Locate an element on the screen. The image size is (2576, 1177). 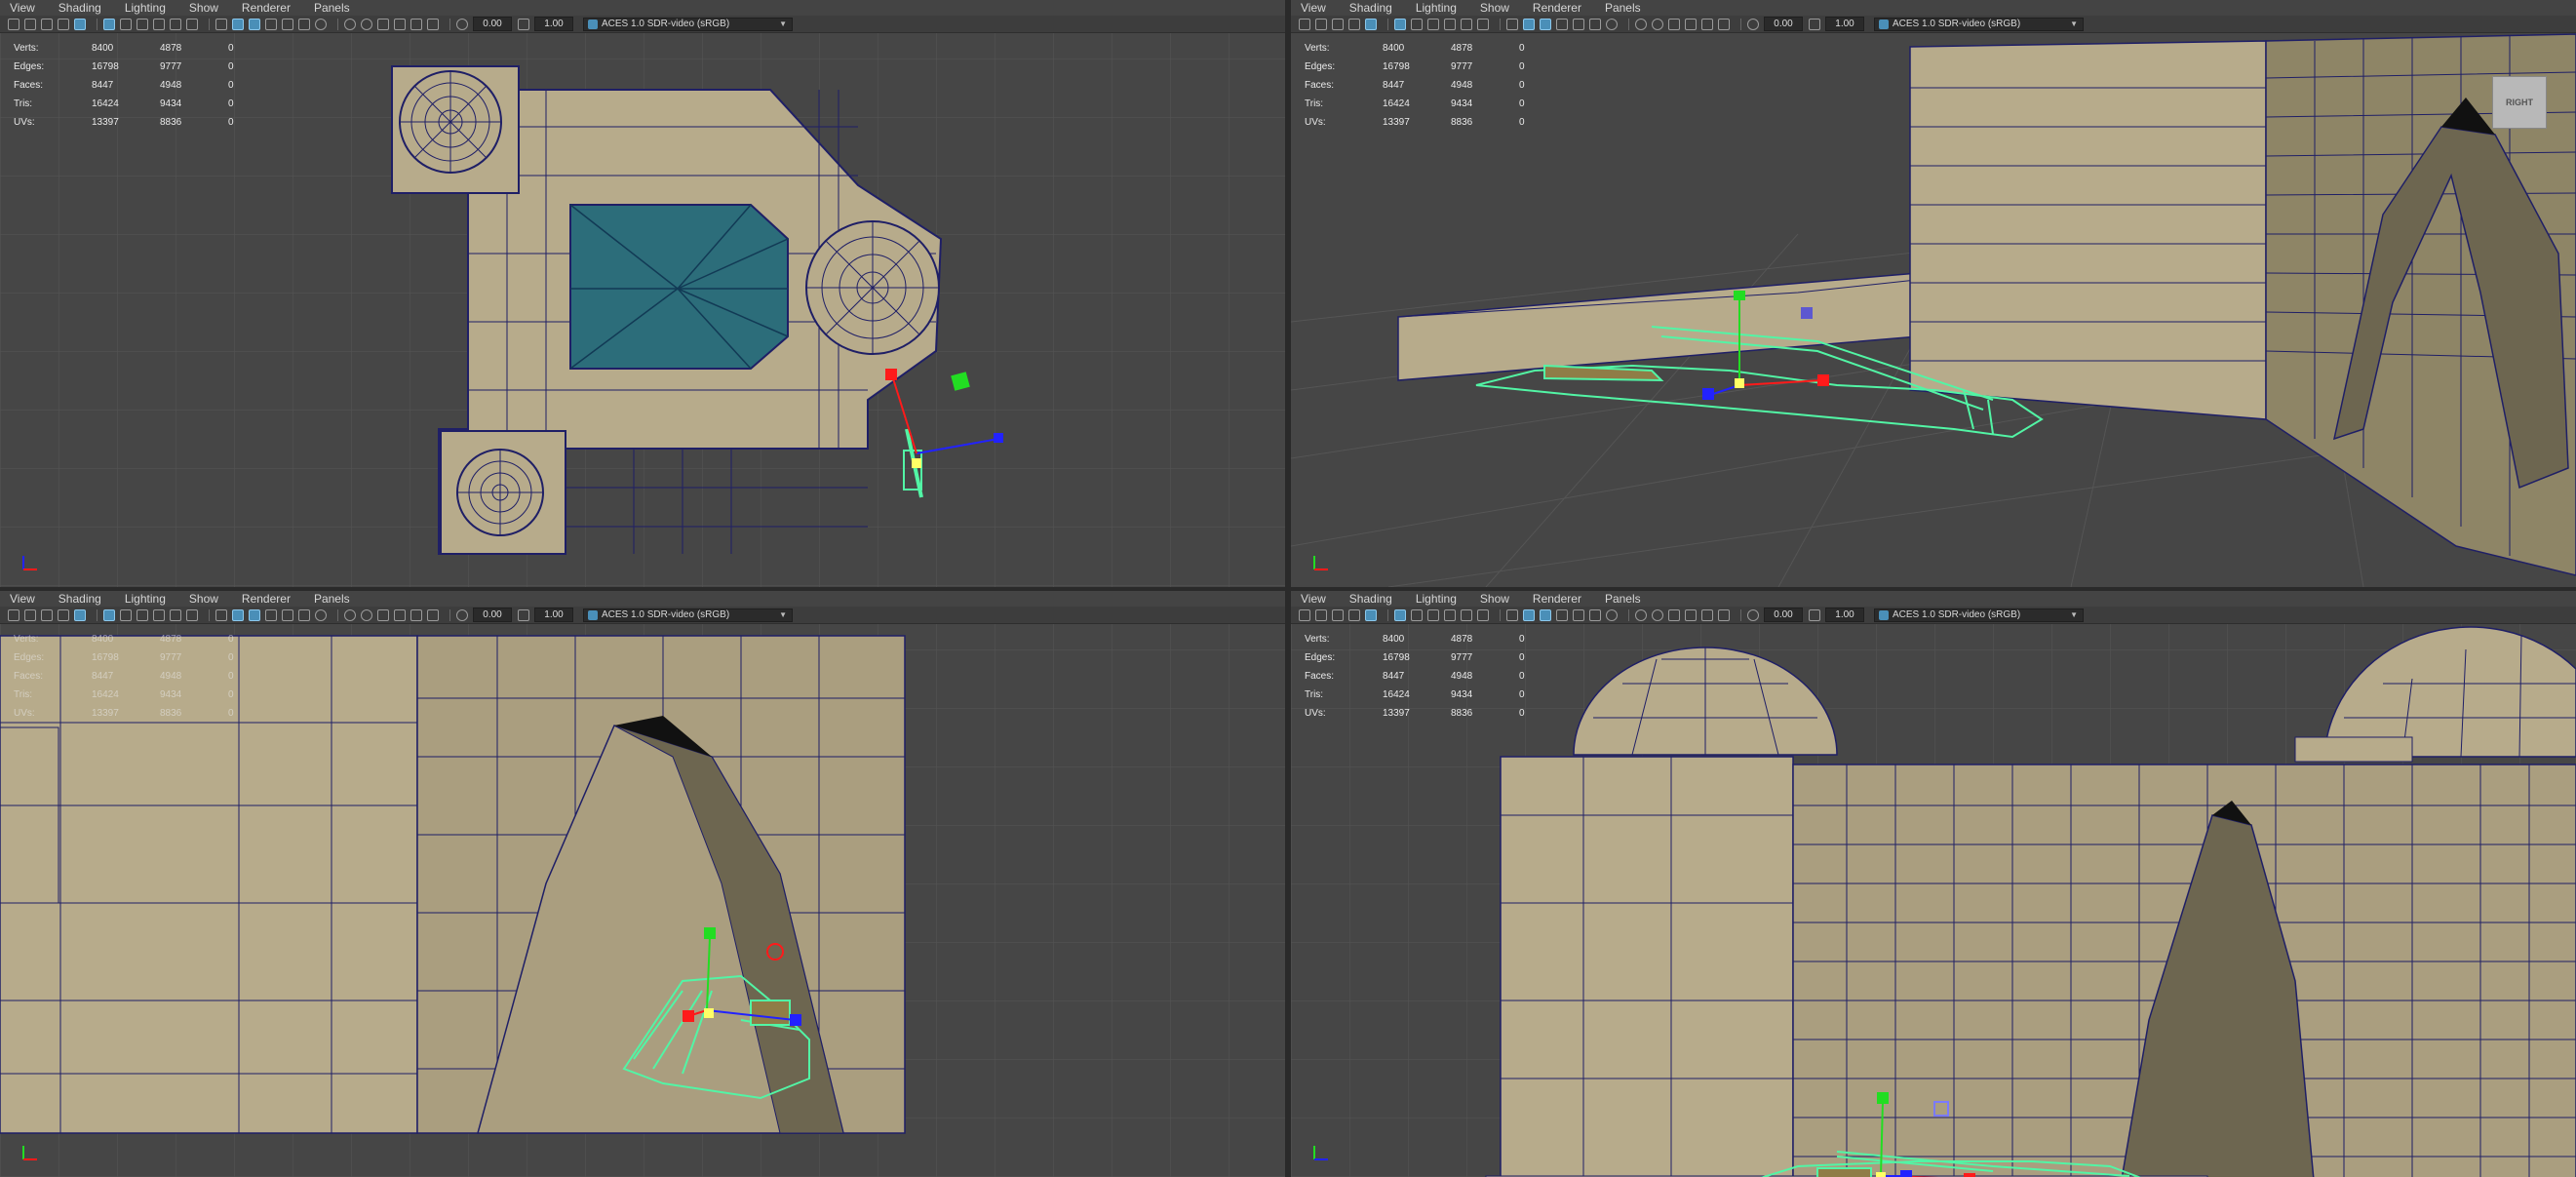
camera-icon is located at coordinates (14, 24).